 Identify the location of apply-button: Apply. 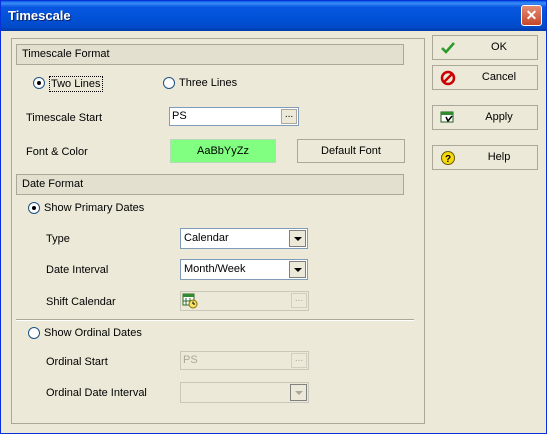
(485, 117).